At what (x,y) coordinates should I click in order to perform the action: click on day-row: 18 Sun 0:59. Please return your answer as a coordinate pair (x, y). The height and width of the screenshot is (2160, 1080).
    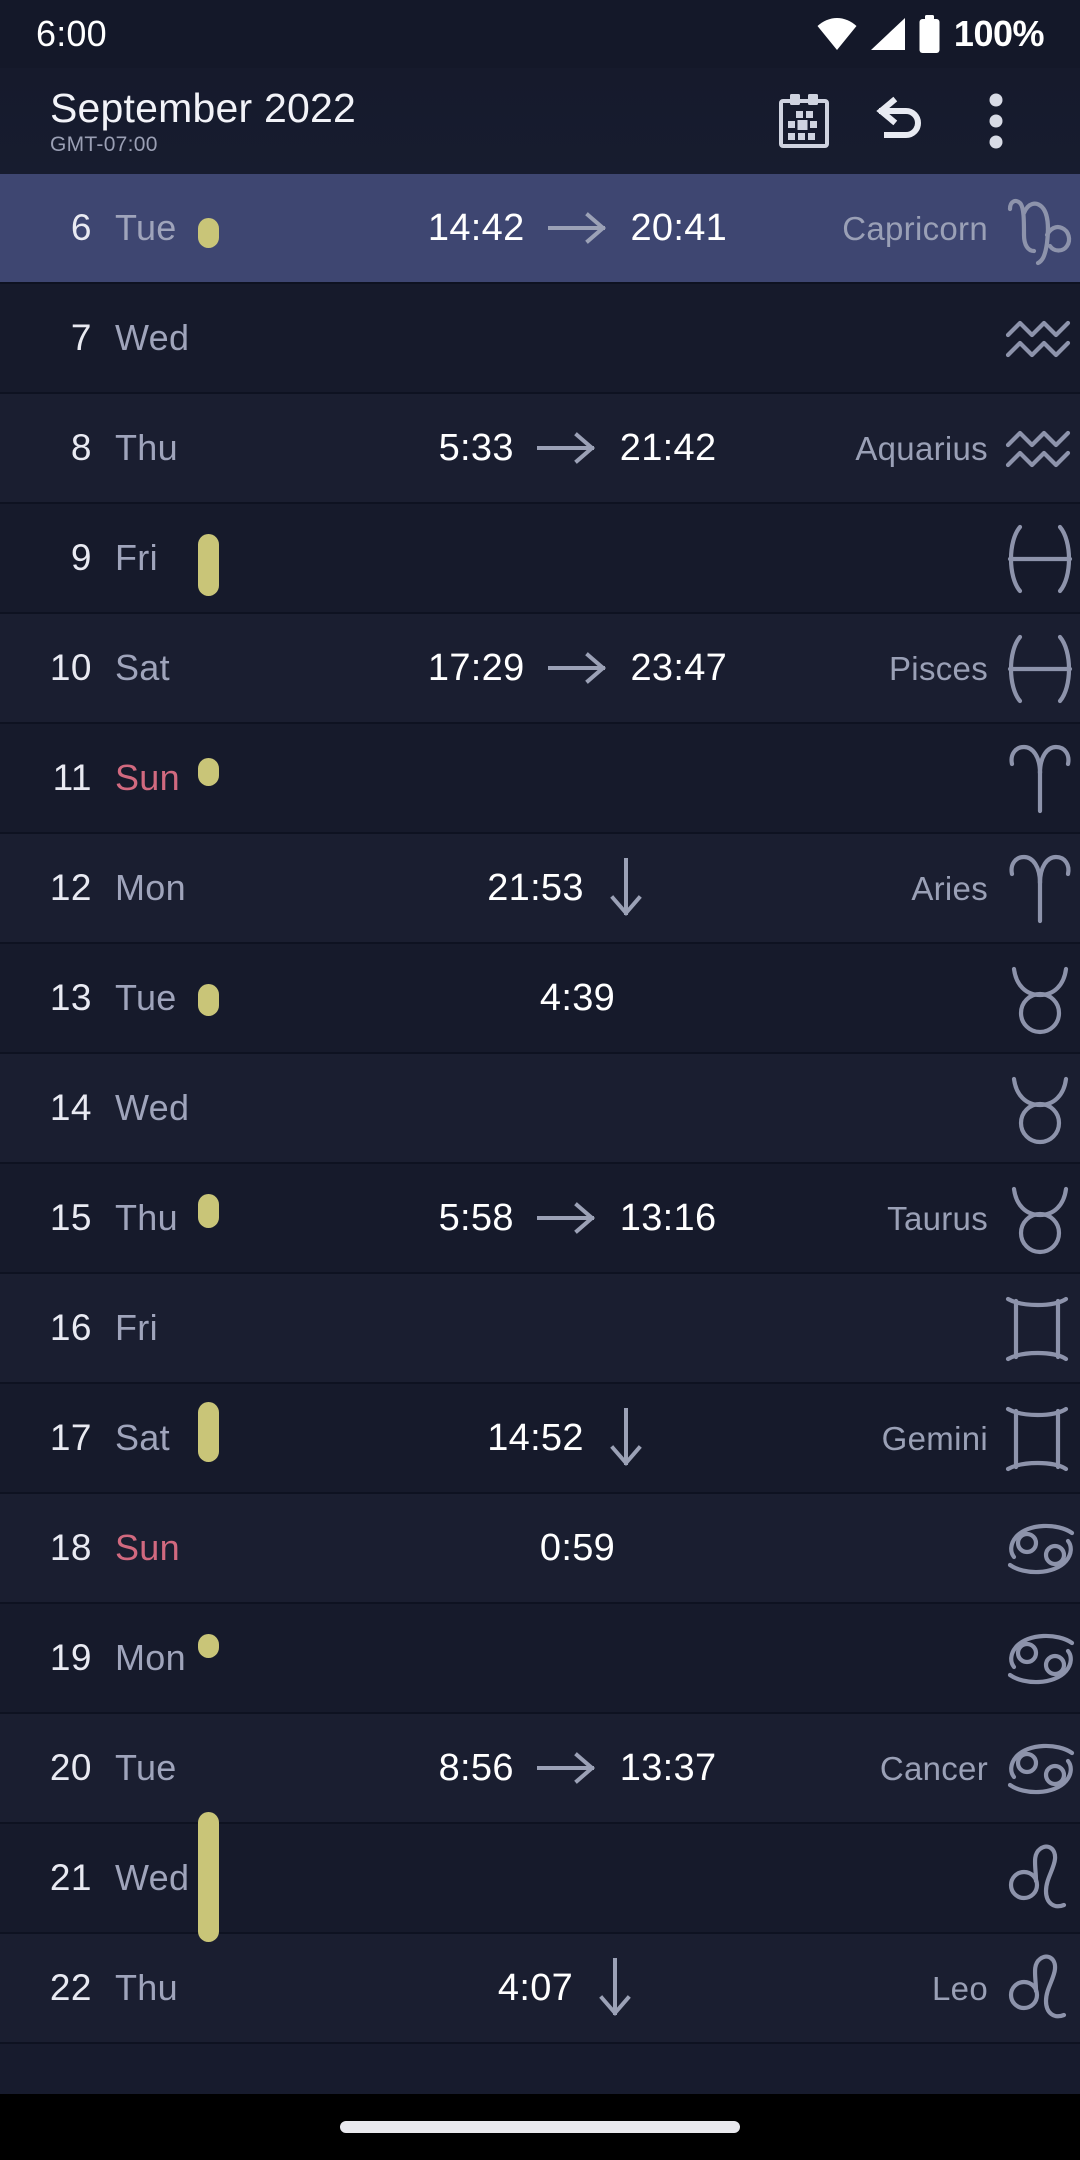
    Looking at the image, I should click on (540, 1549).